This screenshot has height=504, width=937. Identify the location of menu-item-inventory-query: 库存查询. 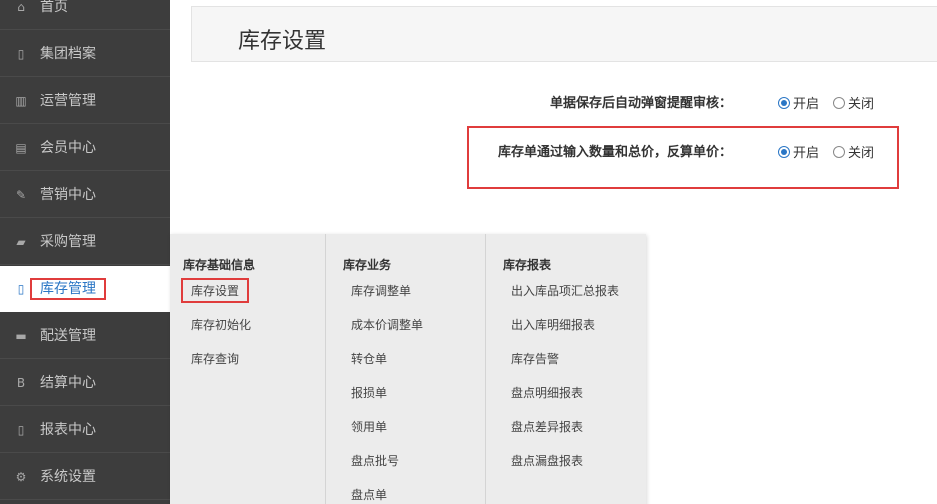
(215, 358).